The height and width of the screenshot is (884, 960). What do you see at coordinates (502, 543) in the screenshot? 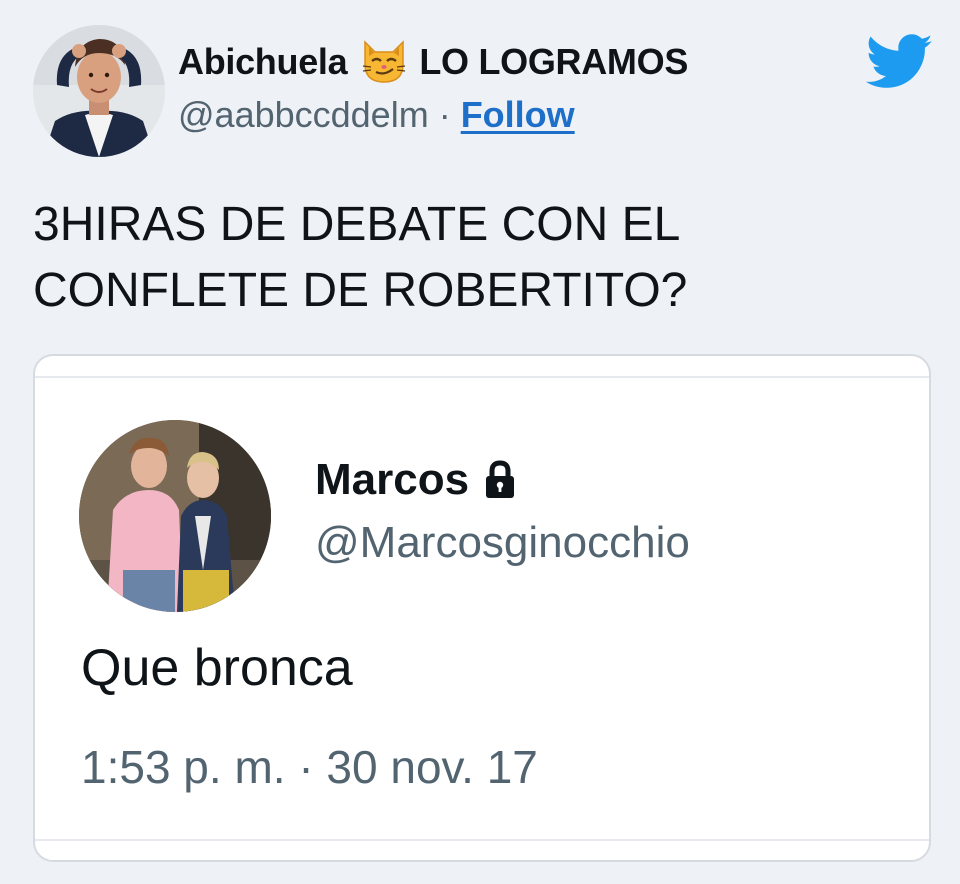
I see `quoted-author-handle: @Marcosginocchio` at bounding box center [502, 543].